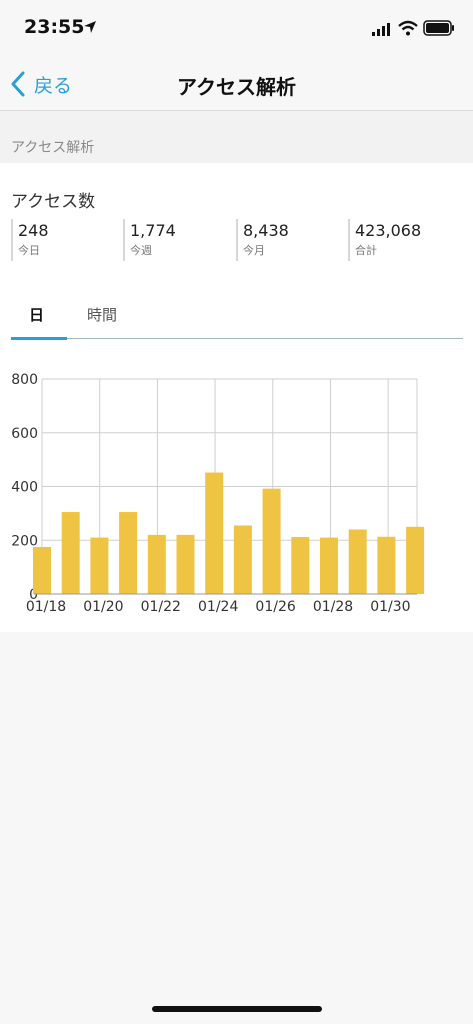 Image resolution: width=473 pixels, height=1024 pixels. I want to click on stat-today: 248 今日, so click(64, 240).